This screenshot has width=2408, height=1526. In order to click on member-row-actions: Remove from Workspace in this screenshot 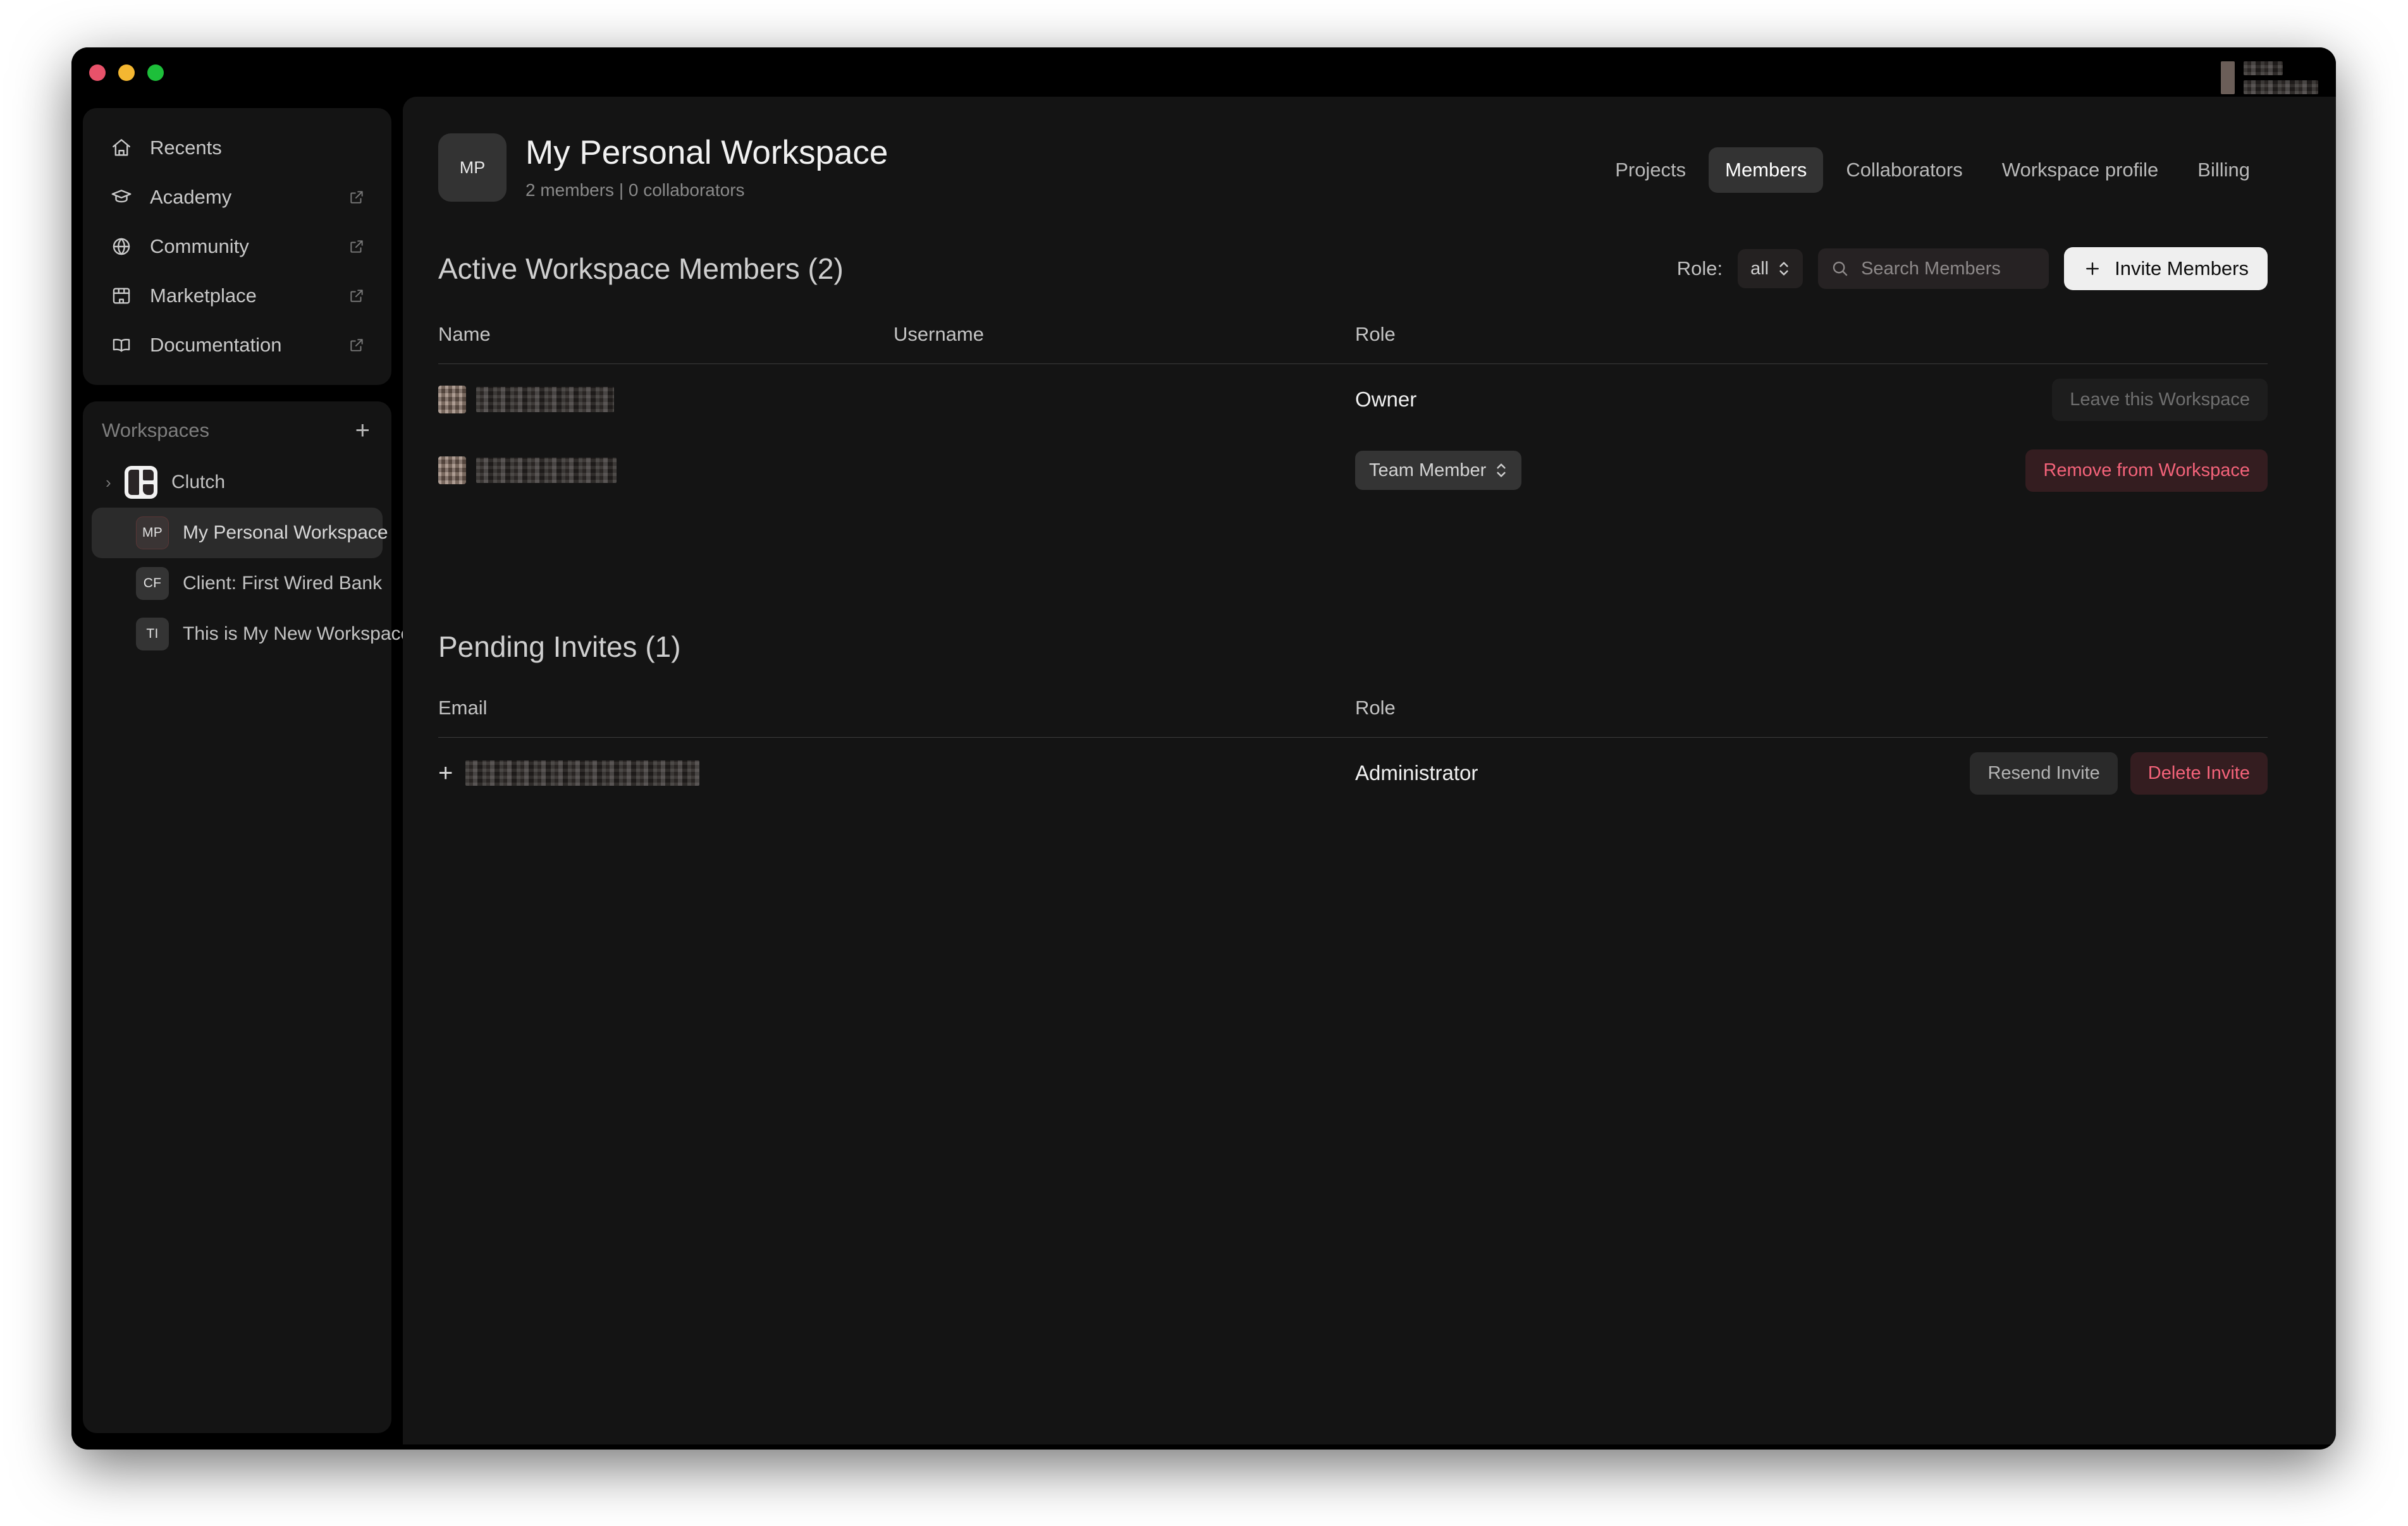, I will do `click(2146, 470)`.